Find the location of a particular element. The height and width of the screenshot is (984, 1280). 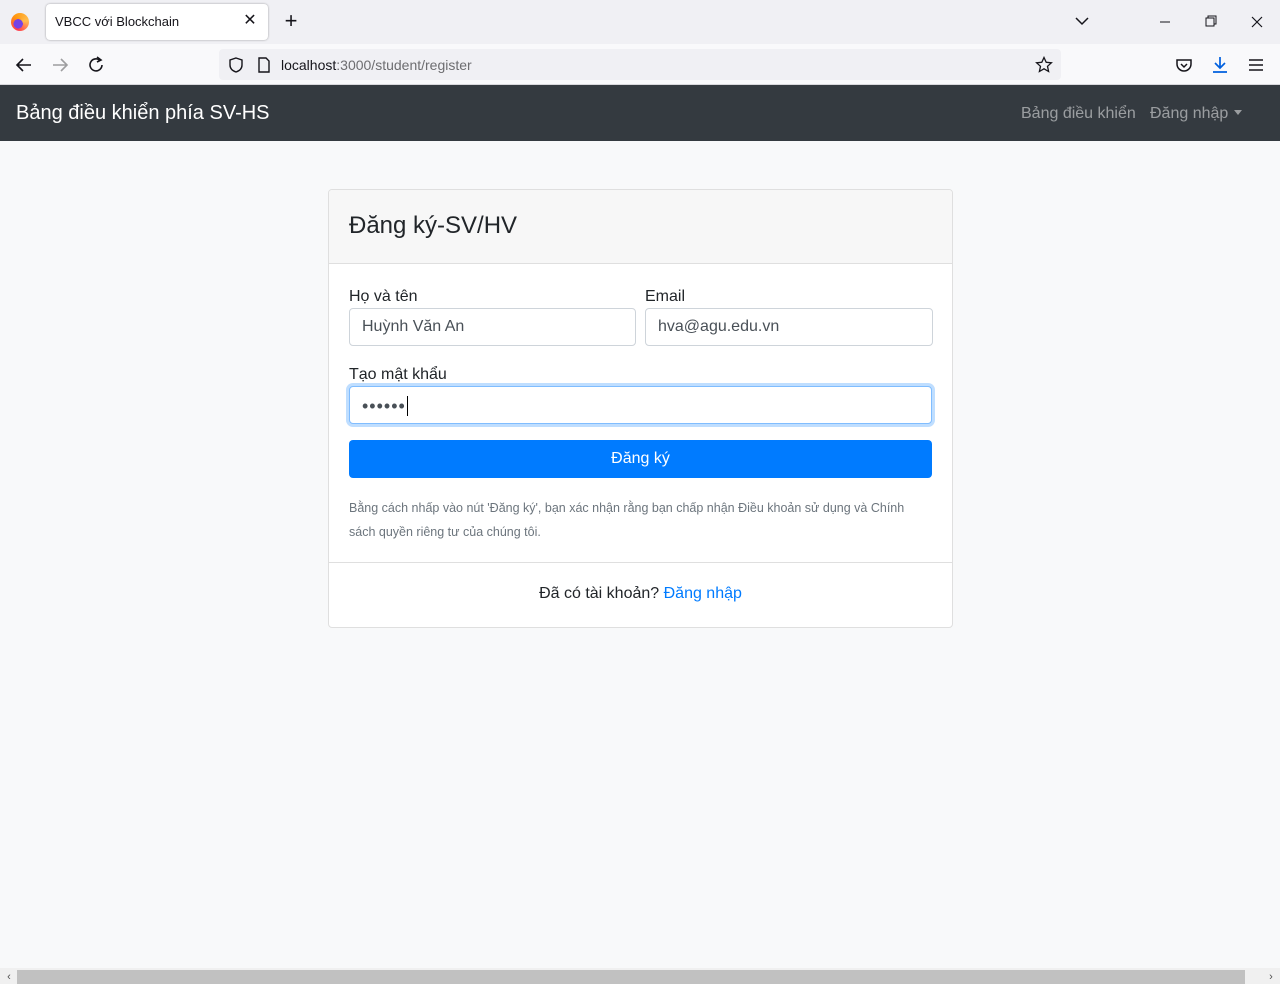

footer-text: Đã có tài khoản? Đăng nhập is located at coordinates (640, 594).